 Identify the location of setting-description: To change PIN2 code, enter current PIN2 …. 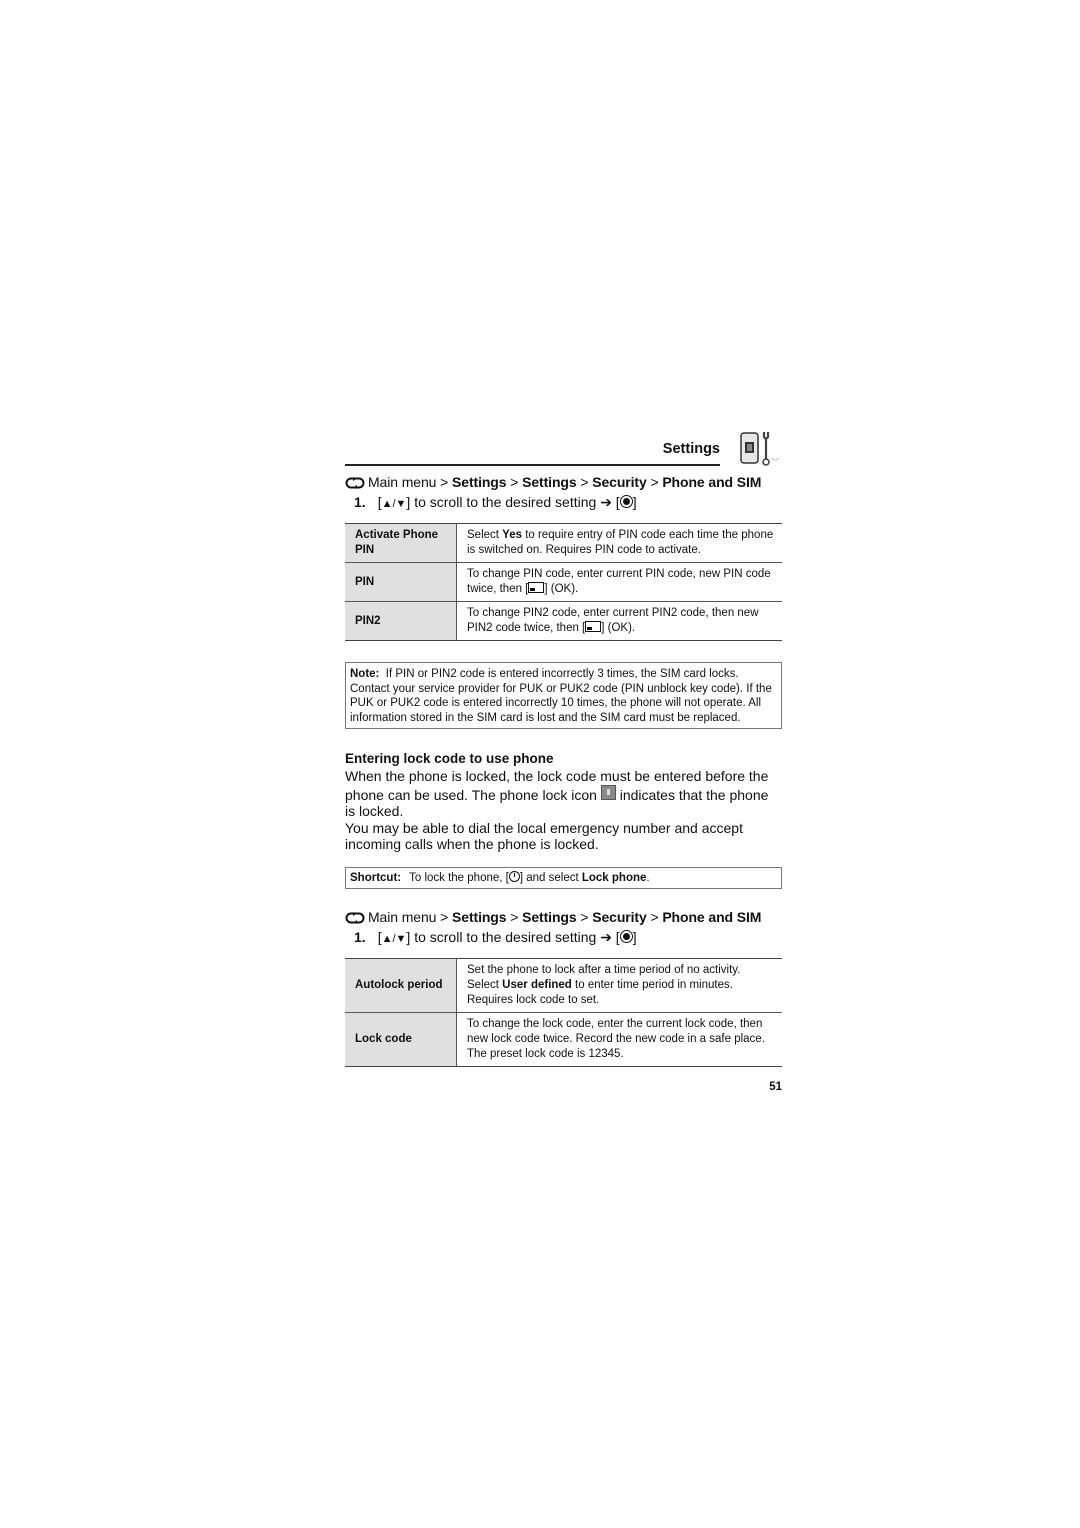
(619, 621).